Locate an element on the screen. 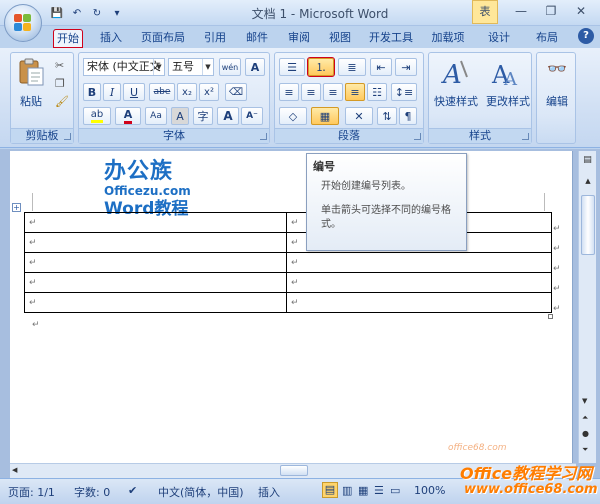  justify-icon: ≡ is located at coordinates (355, 92).